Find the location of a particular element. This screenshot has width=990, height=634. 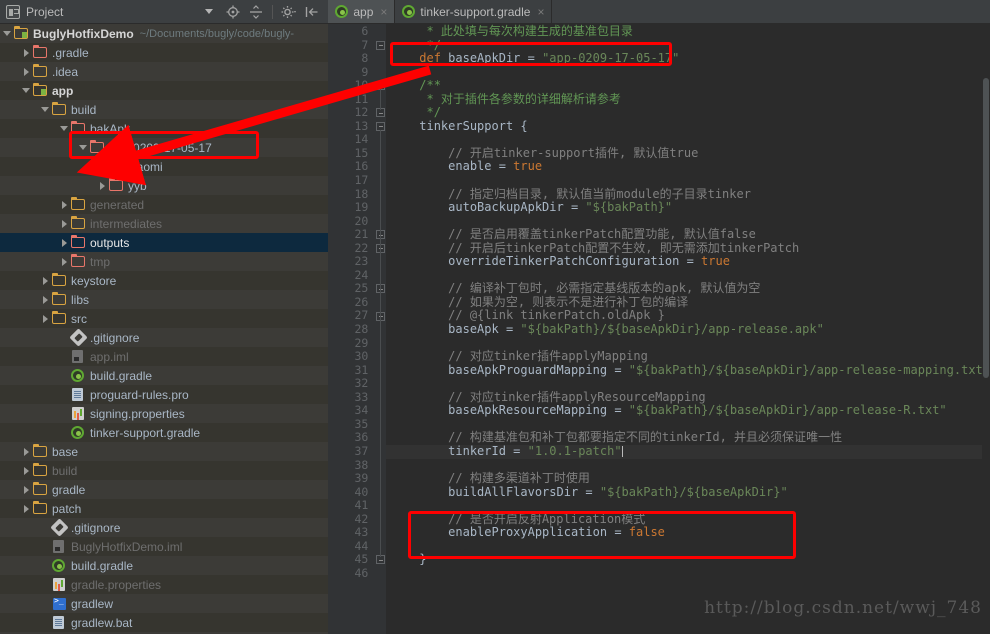

tree-row-proguard-rules-pro: proguard-rules.pro is located at coordinates (164, 394).